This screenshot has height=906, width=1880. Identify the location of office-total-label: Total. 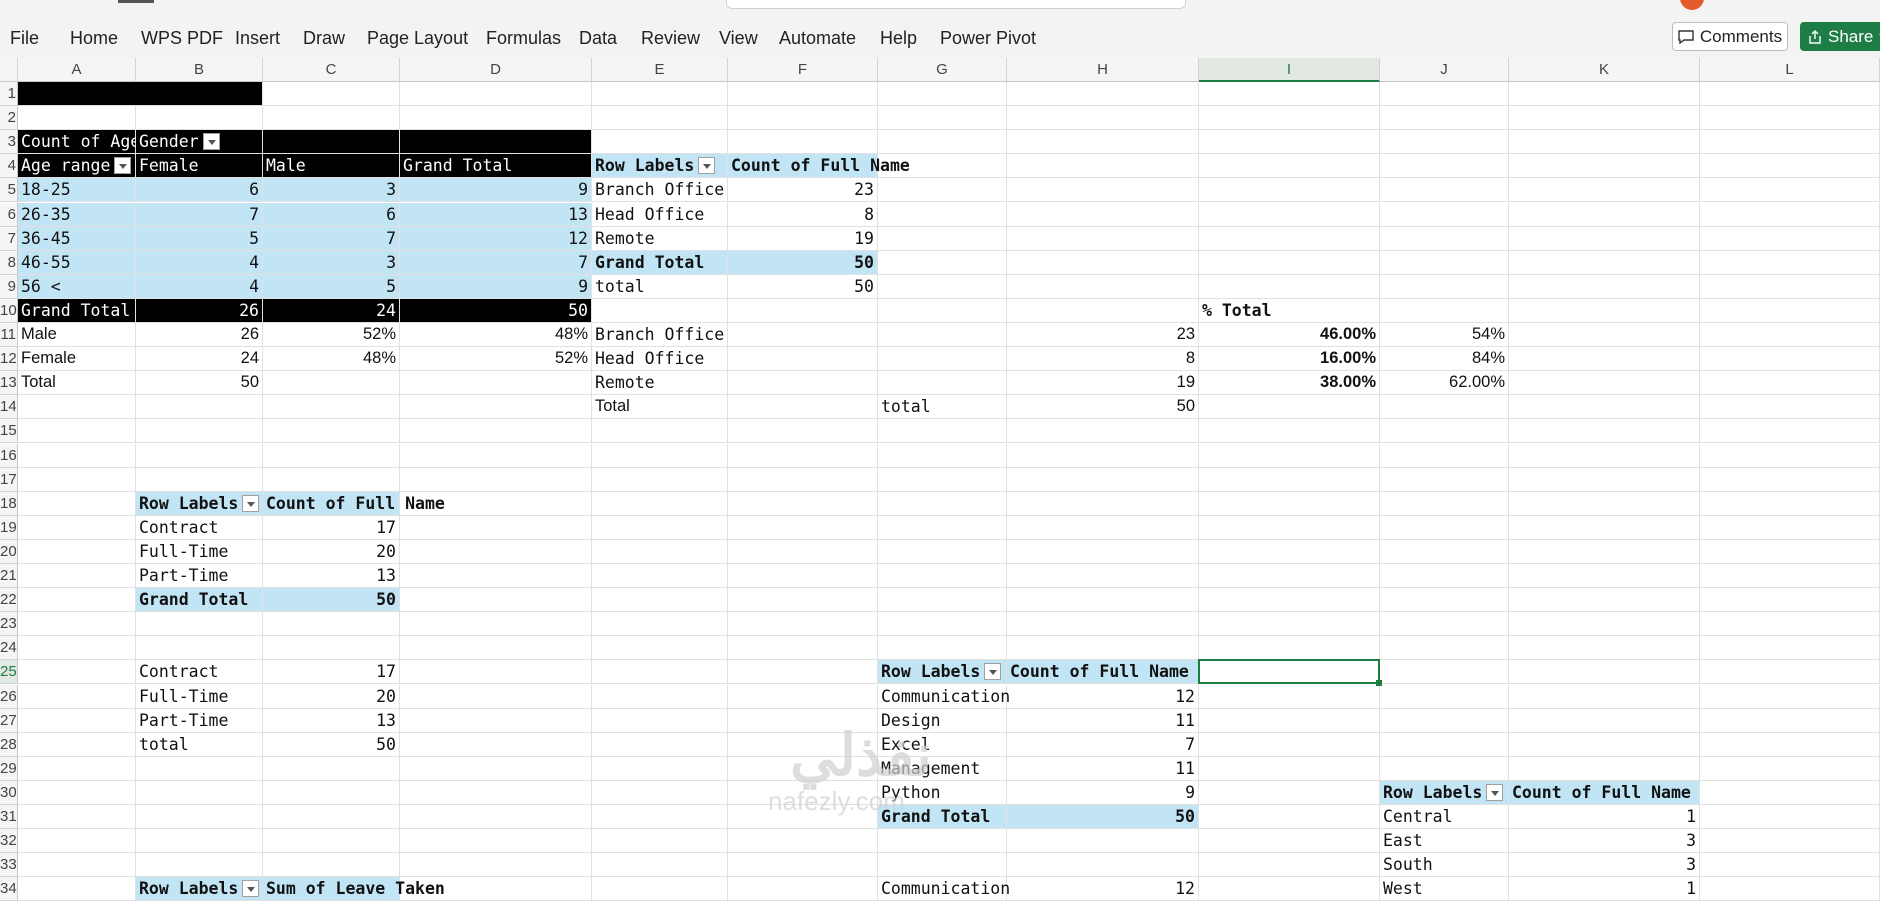
(660, 407).